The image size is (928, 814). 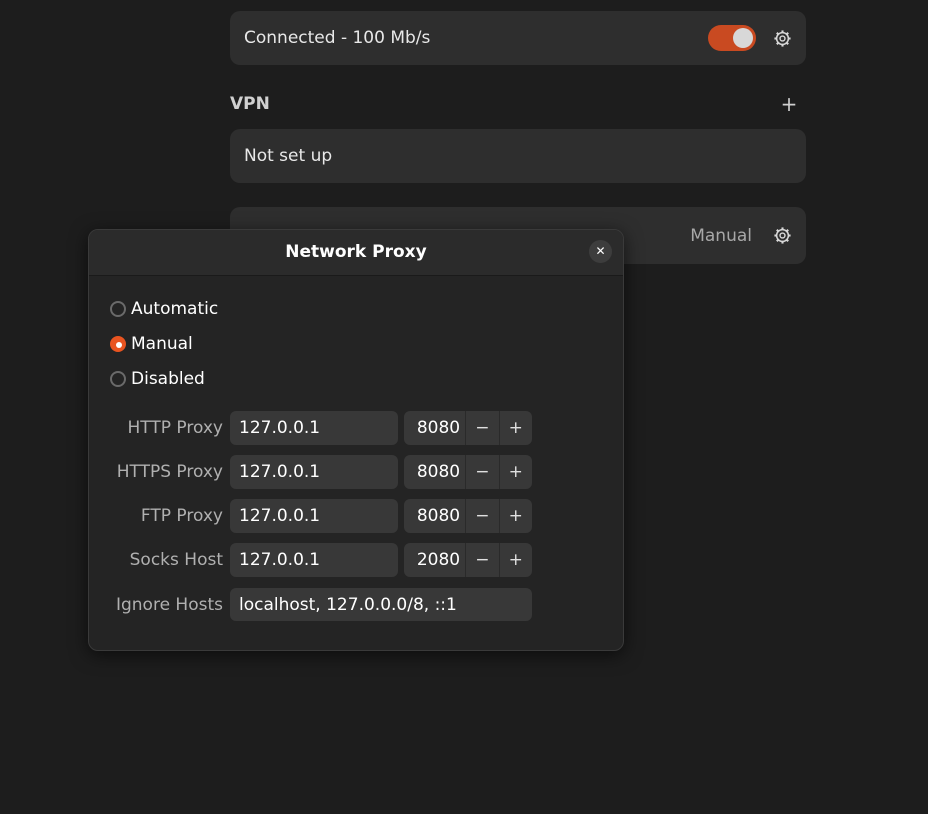 I want to click on socks-host-input: 127.0.0.1, so click(x=314, y=560).